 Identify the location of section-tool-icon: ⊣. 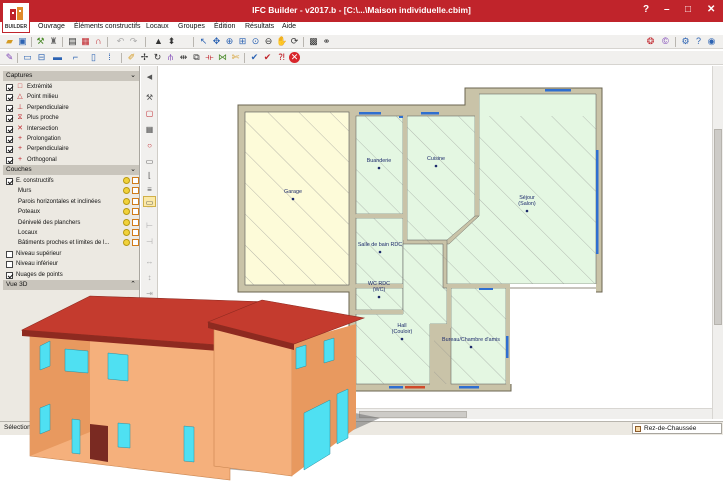
(149, 241).